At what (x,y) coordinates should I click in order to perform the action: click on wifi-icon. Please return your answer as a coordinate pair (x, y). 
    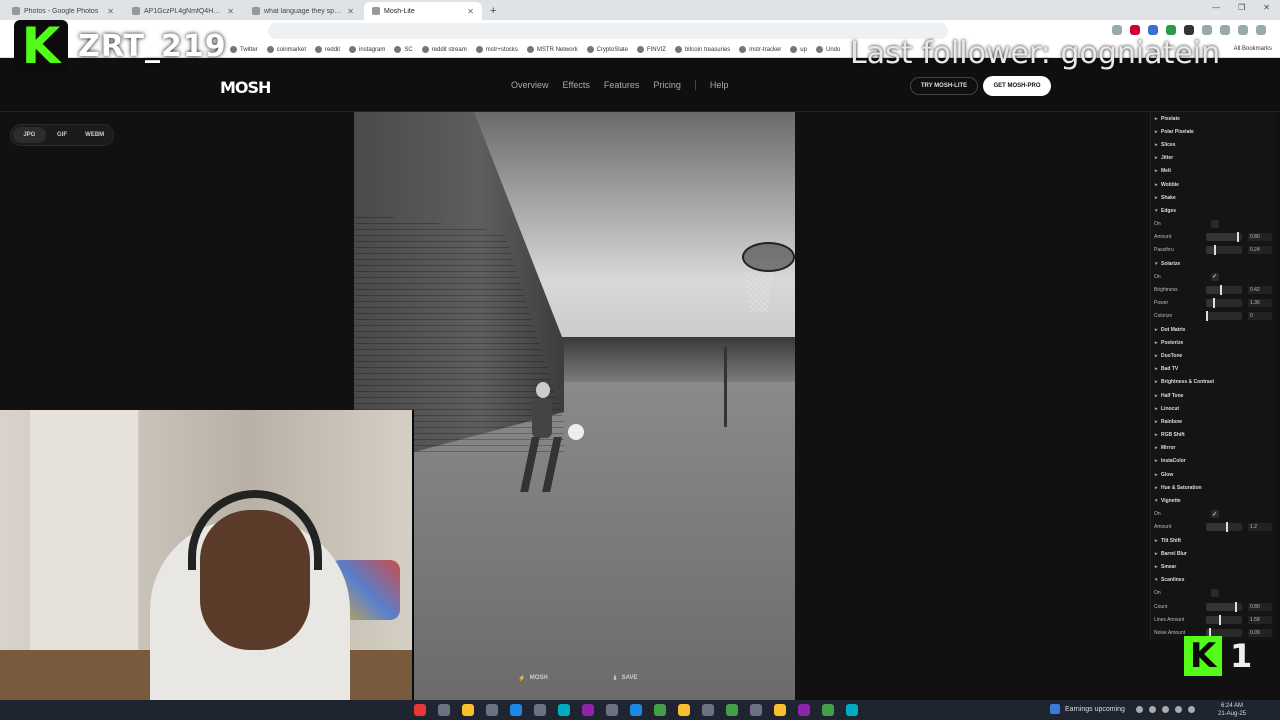
    Looking at the image, I should click on (1178, 709).